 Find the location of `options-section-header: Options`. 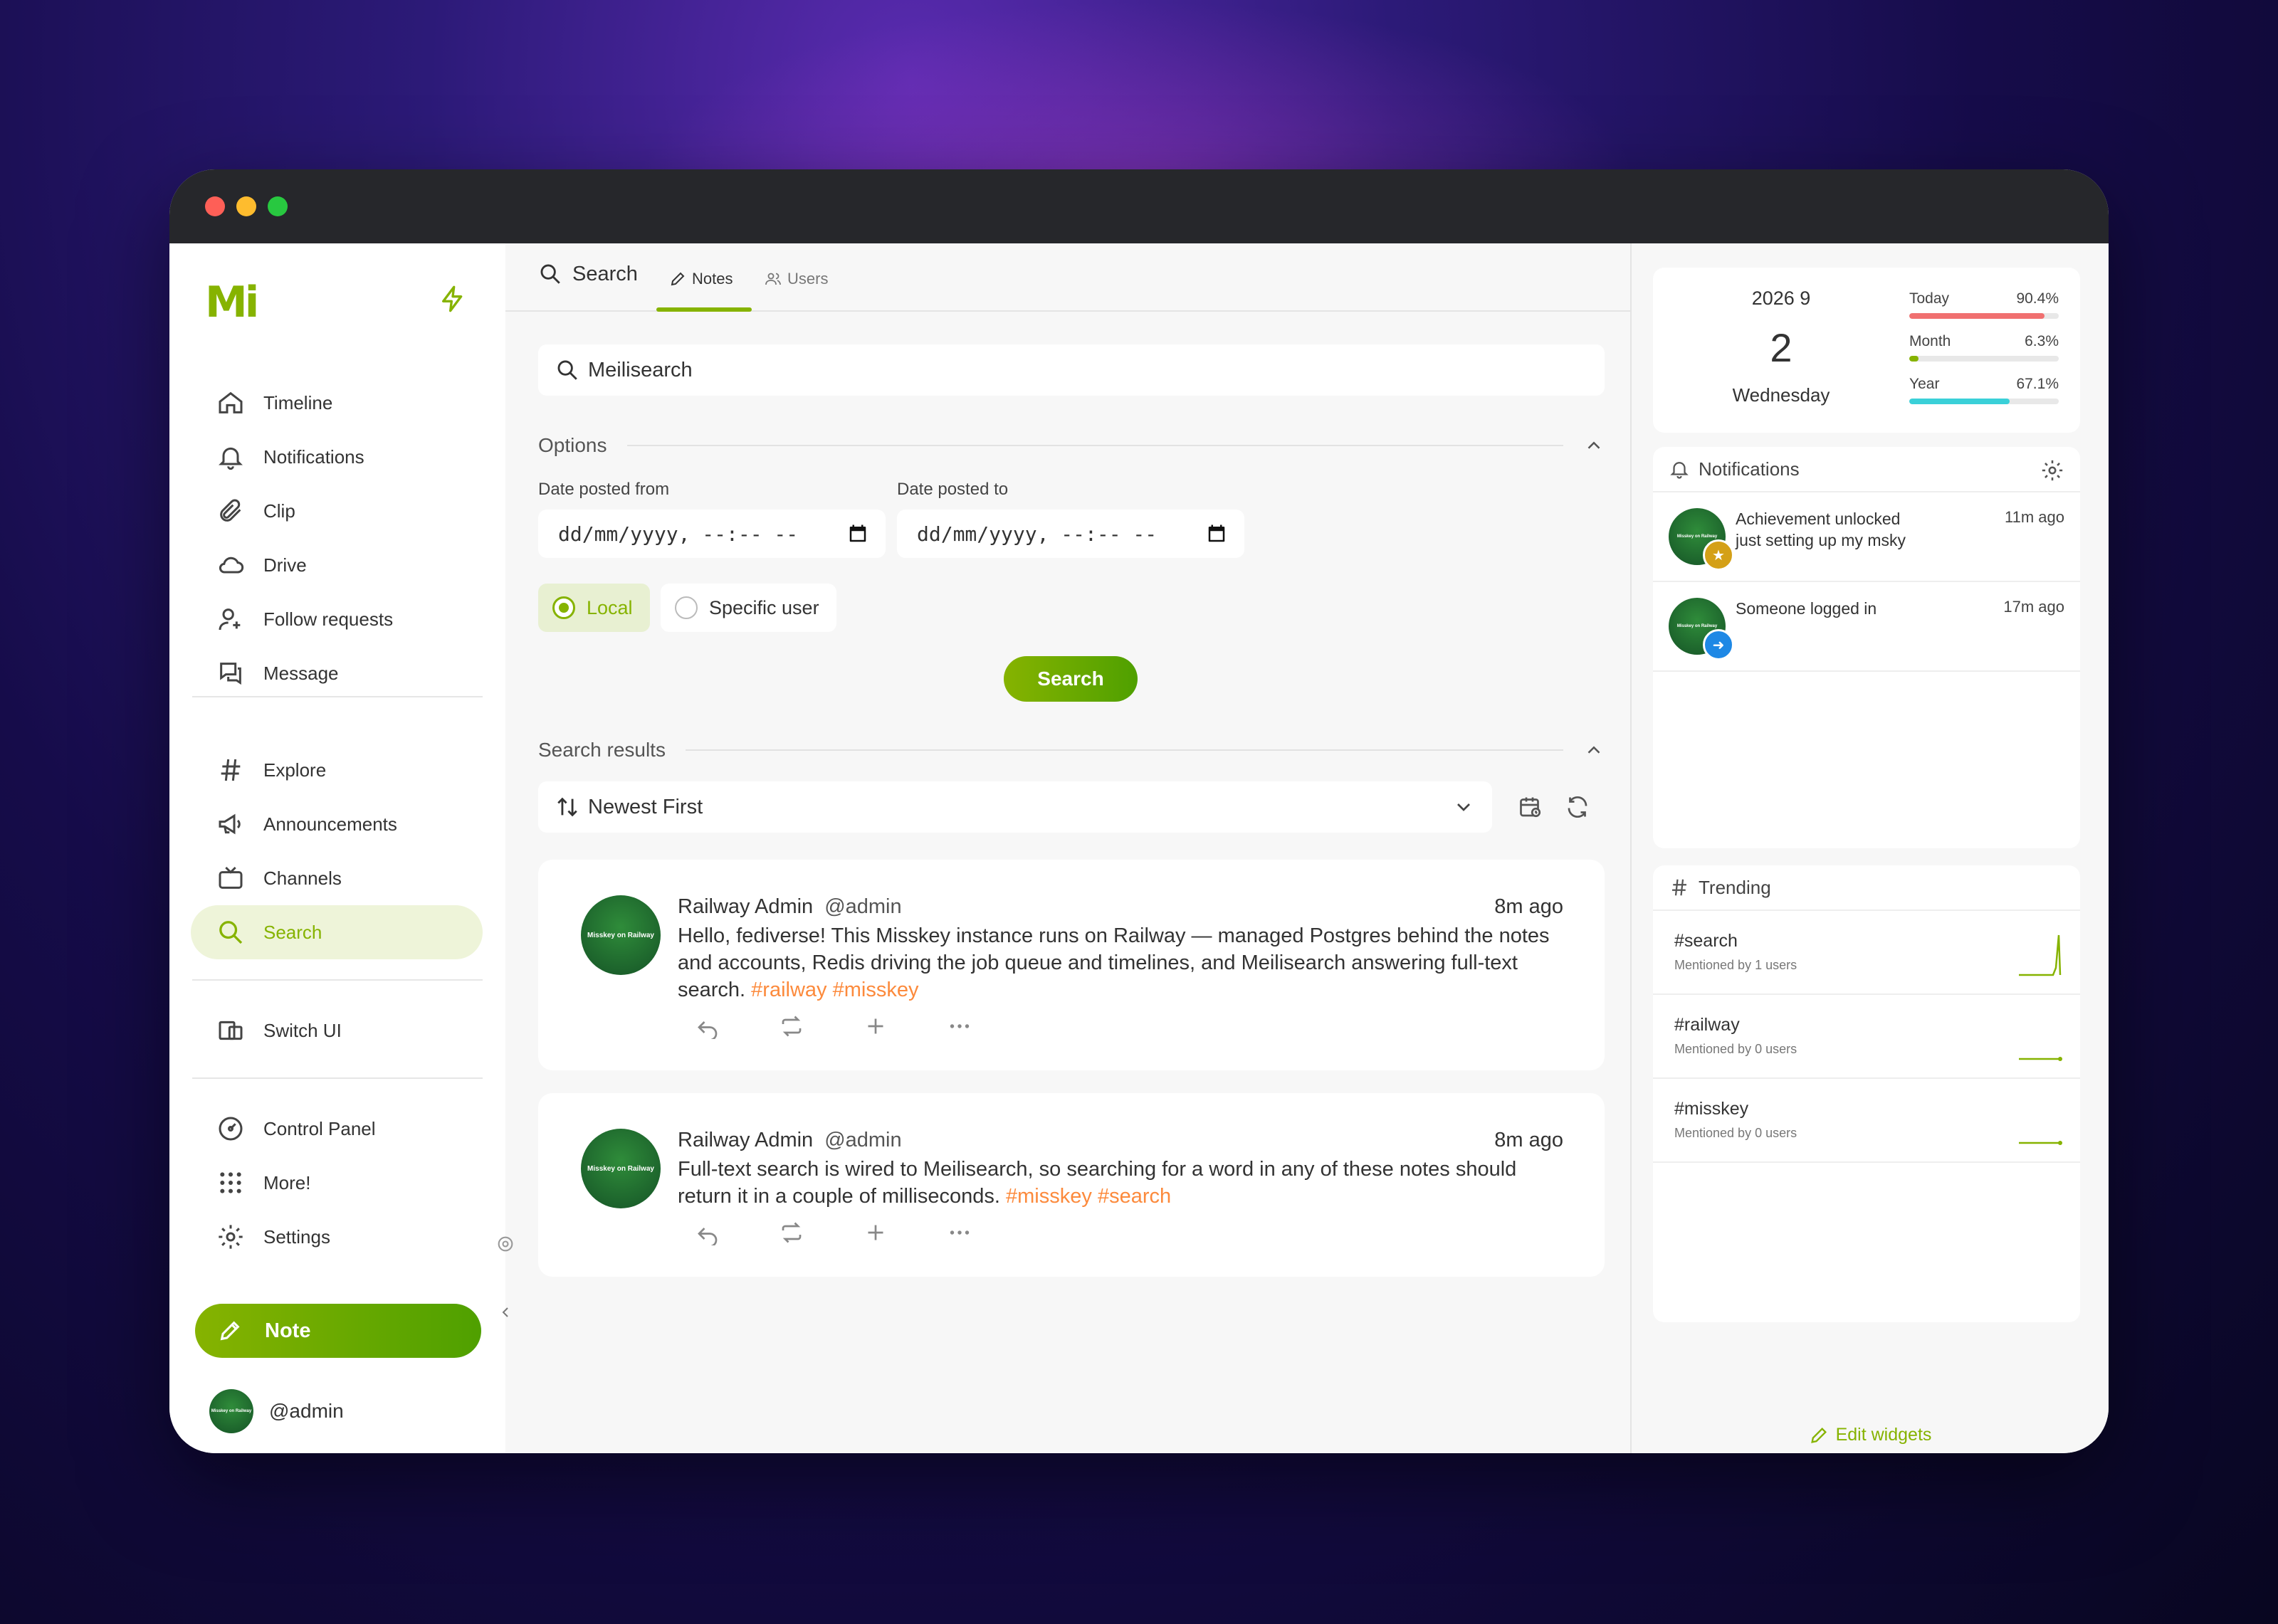

options-section-header: Options is located at coordinates (1071, 445).